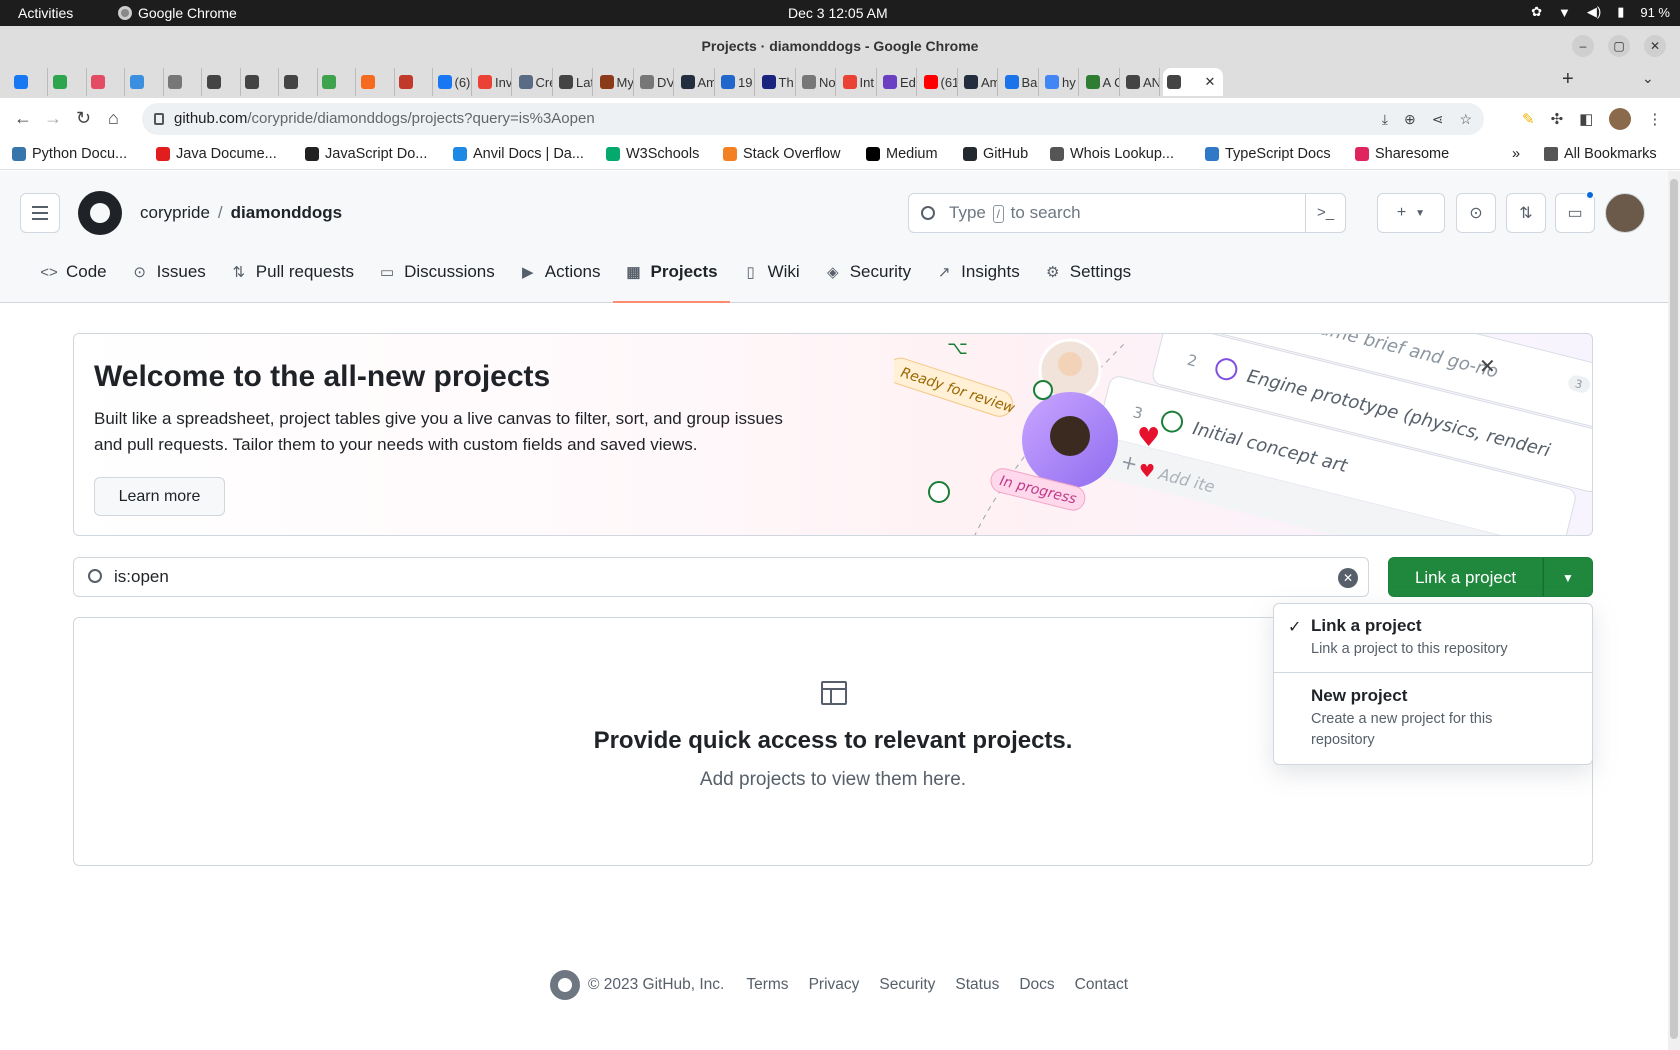 This screenshot has width=1680, height=1050. Describe the element at coordinates (858, 82) in the screenshot. I see `browser-tab: Int` at that location.